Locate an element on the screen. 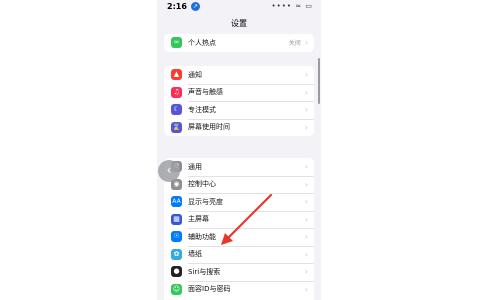 Image resolution: width=480 pixels, height=300 pixels. annotation-arrow-shaft is located at coordinates (248, 217).